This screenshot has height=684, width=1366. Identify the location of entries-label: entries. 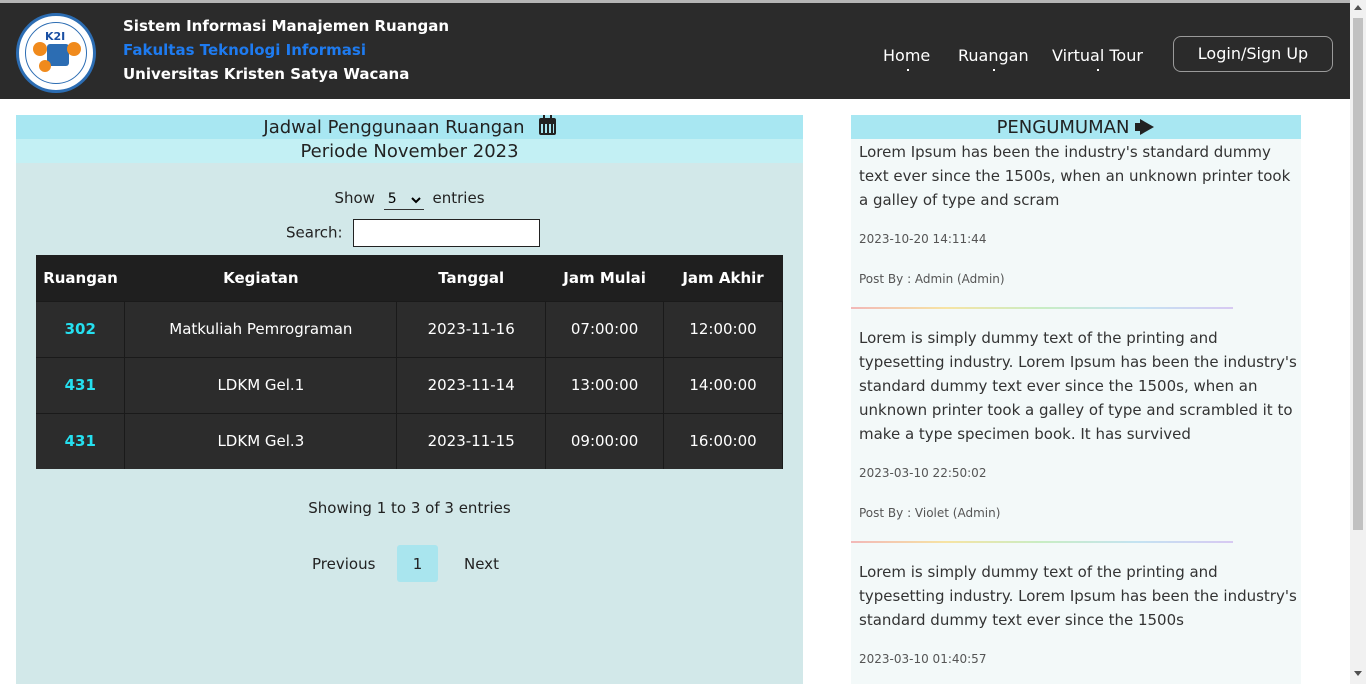
(458, 198).